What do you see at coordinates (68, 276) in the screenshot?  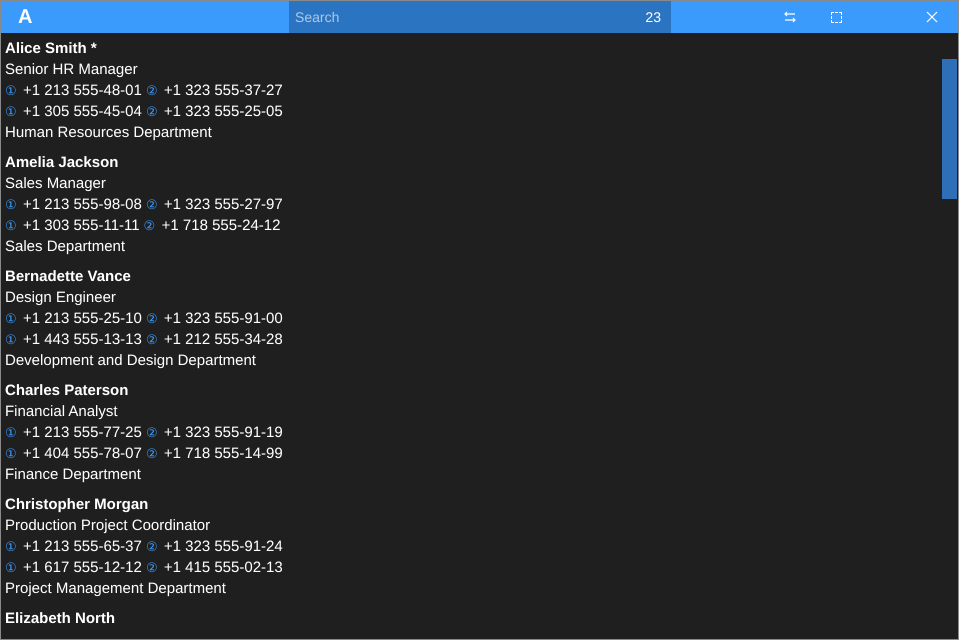 I see `contact-name: Bernadette Vance` at bounding box center [68, 276].